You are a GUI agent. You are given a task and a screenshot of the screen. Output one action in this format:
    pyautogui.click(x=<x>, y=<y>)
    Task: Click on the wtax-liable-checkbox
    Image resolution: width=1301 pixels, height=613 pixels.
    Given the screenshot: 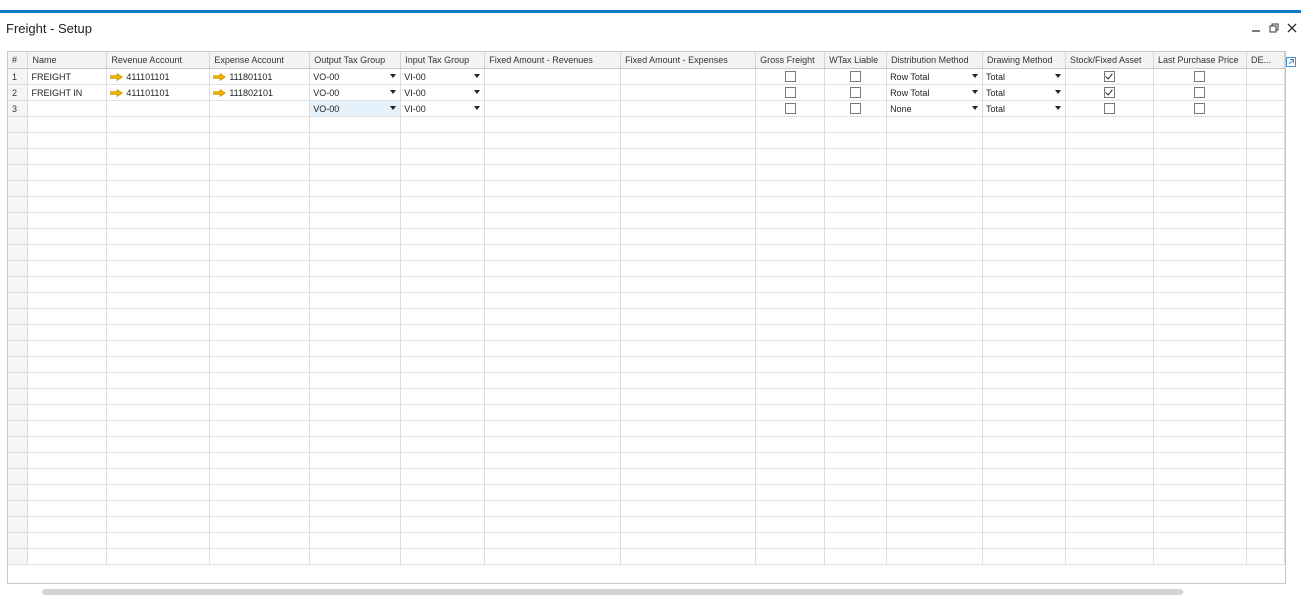 What is the action you would take?
    pyautogui.click(x=856, y=77)
    